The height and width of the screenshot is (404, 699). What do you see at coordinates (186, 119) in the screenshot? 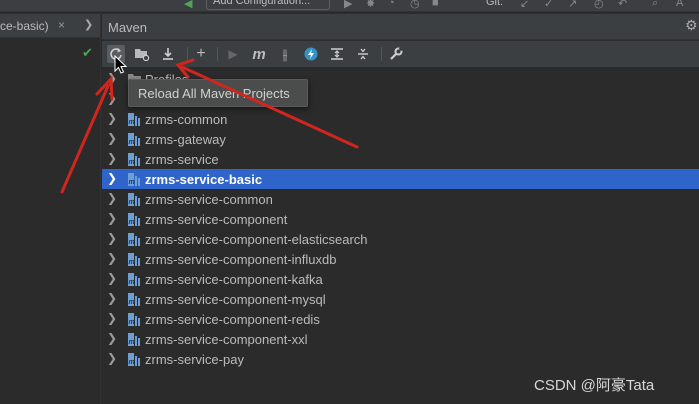
I see `tree-row-label: zrms-common` at bounding box center [186, 119].